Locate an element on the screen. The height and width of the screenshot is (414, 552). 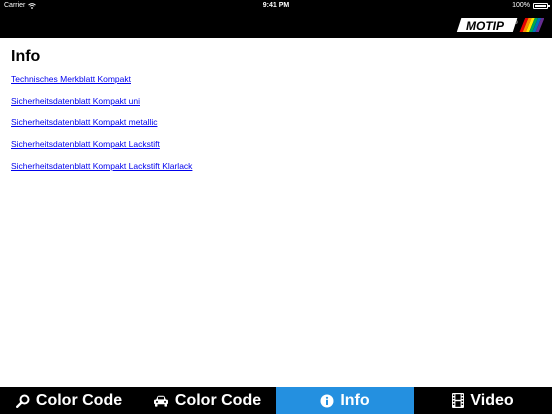
list-item: Sicherheitsdatenblatt Kompakt metallic is located at coordinates (276, 128).